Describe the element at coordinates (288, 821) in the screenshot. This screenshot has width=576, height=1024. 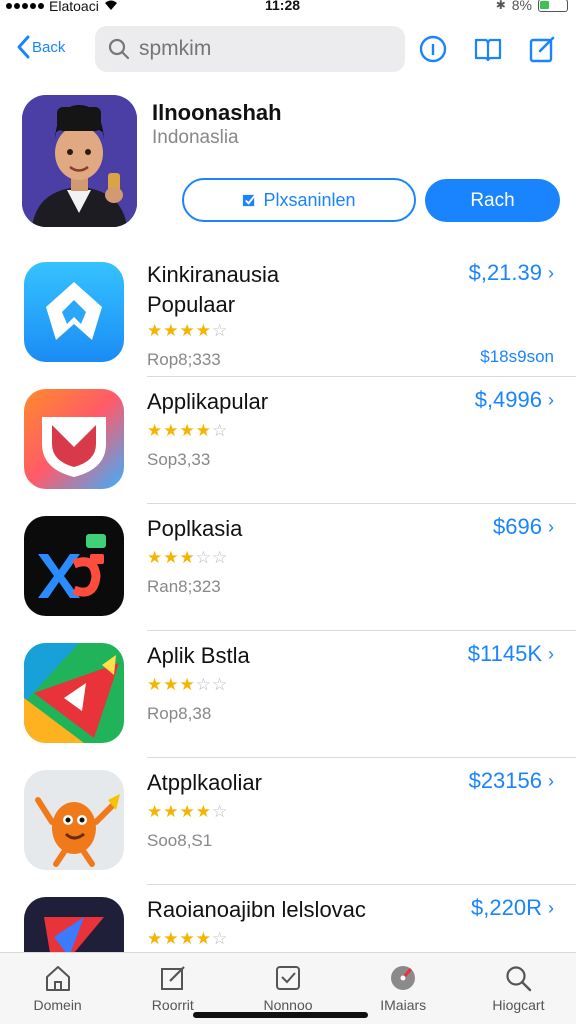
I see `list-item: Atpplkaoliar ★★★★☆ Soo8,S1 $23156 ›` at that location.